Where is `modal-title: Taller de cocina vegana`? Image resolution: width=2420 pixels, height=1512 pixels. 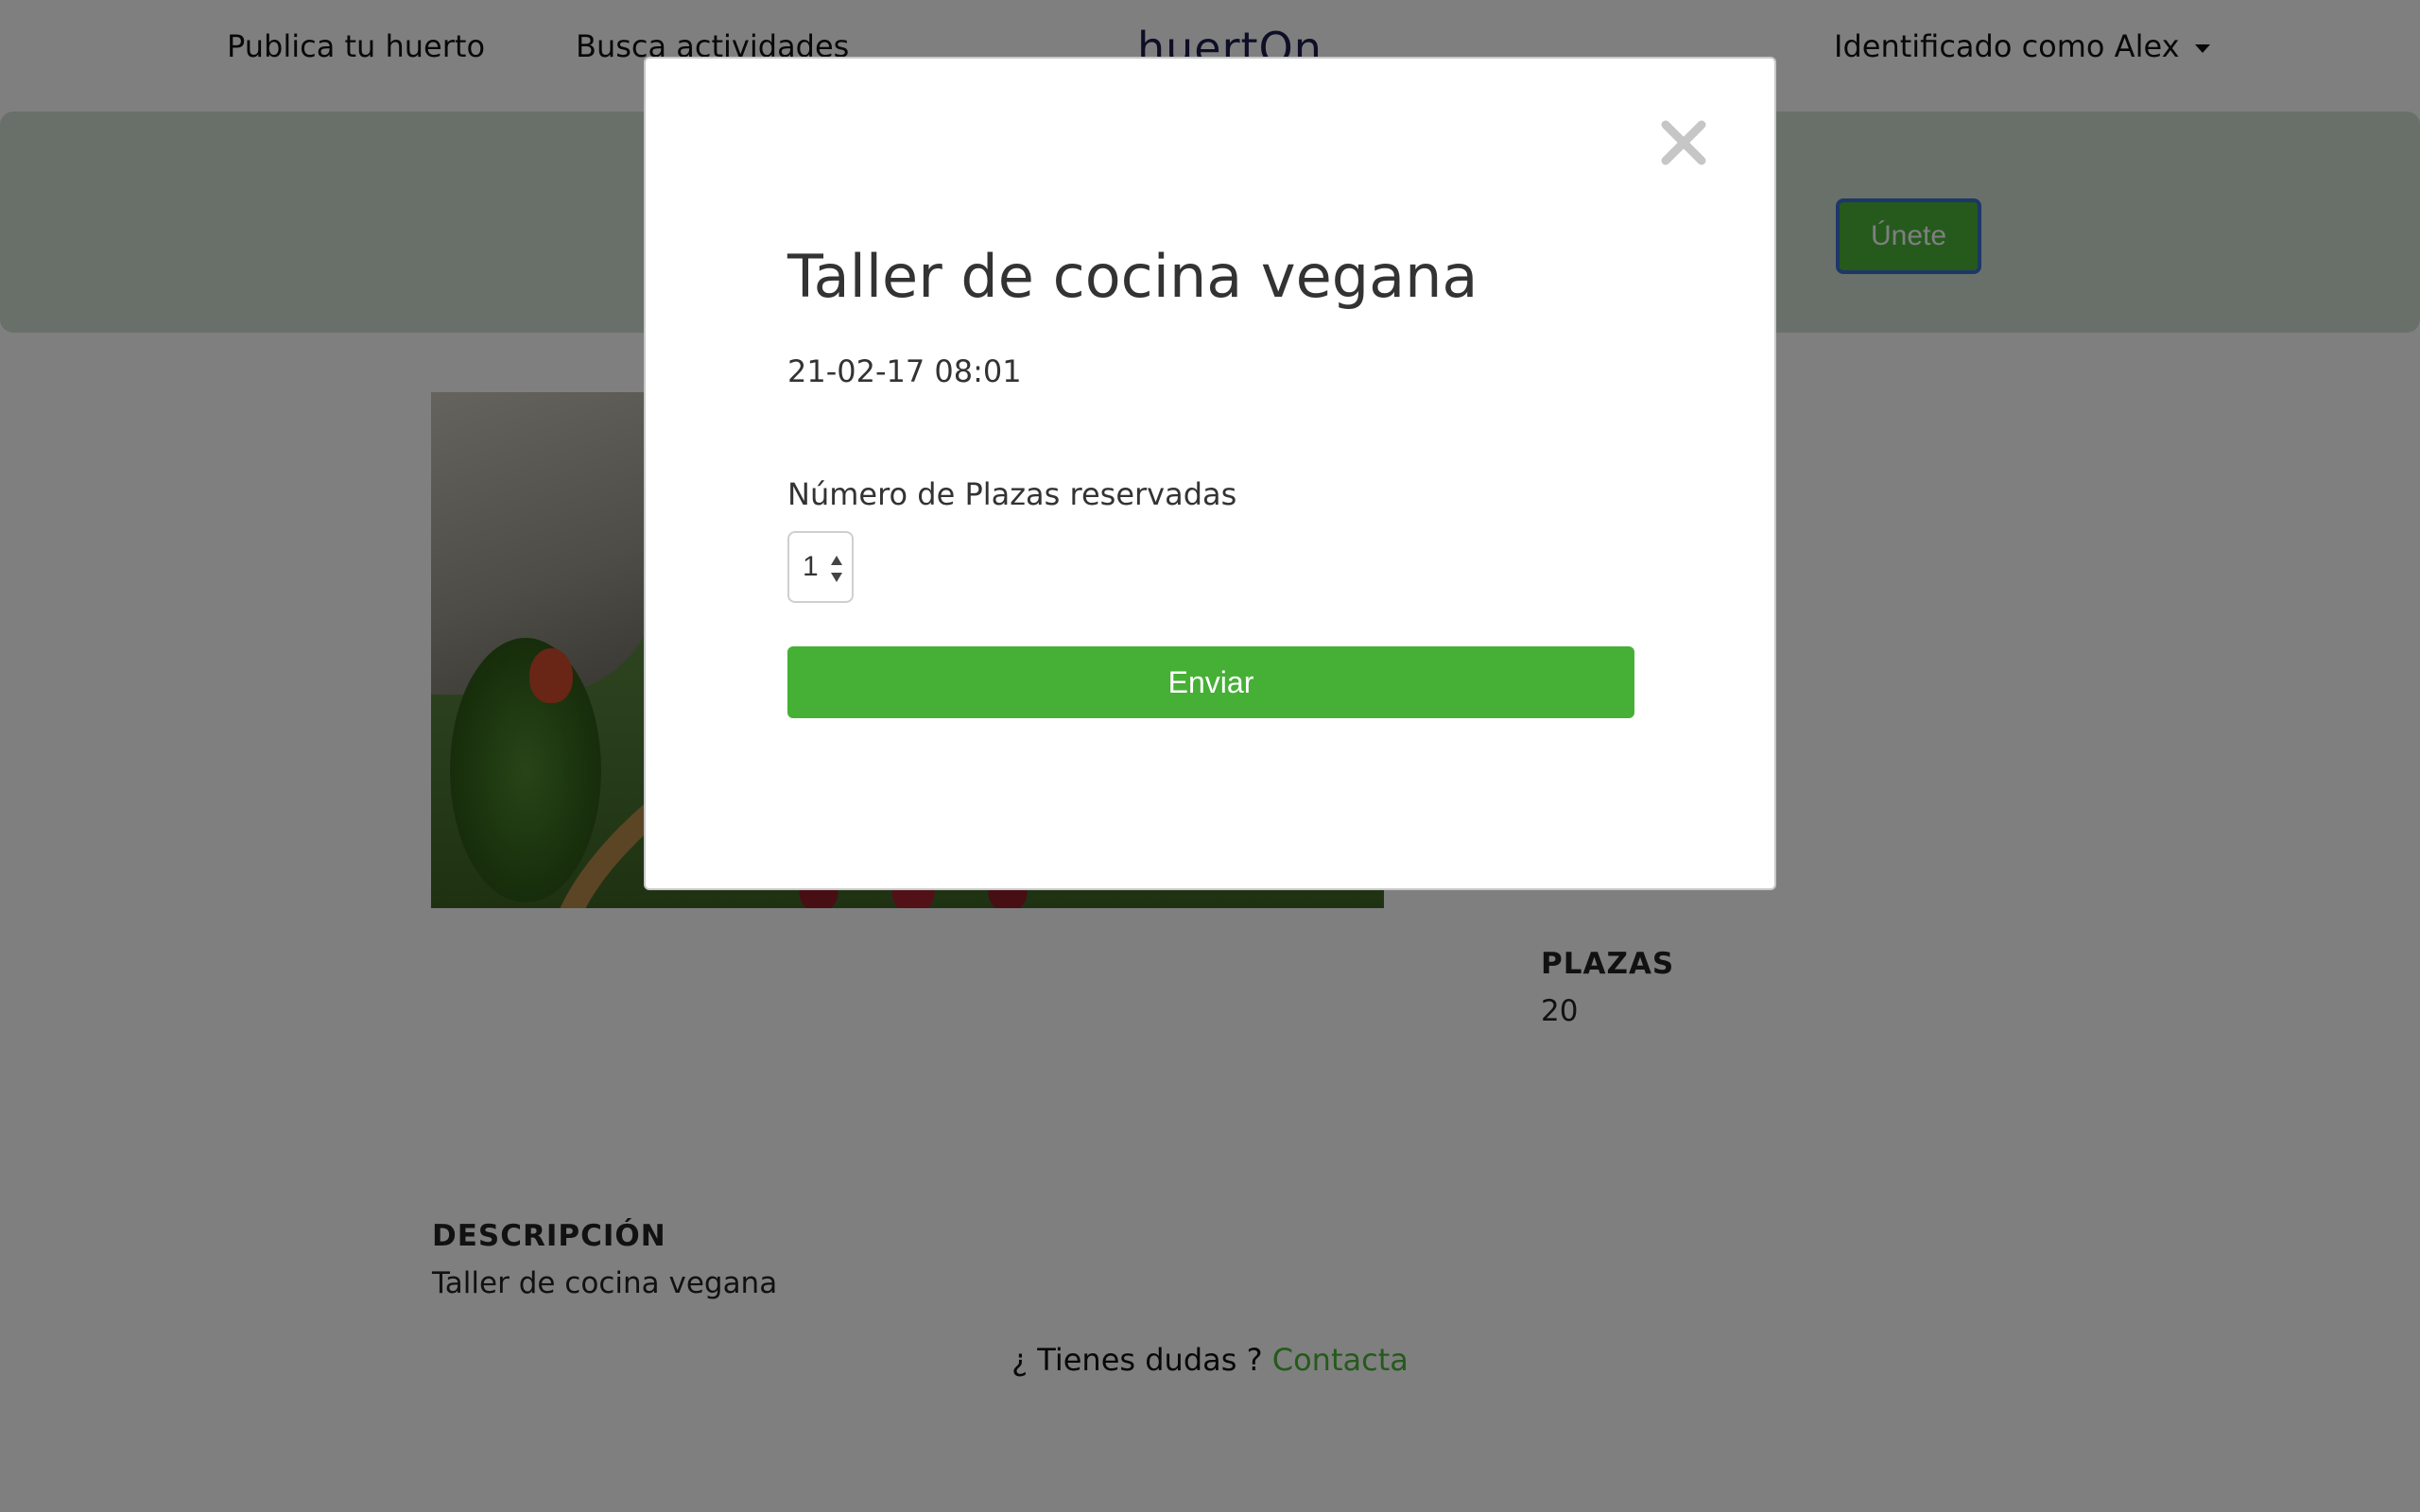 modal-title: Taller de cocina vegana is located at coordinates (1132, 276).